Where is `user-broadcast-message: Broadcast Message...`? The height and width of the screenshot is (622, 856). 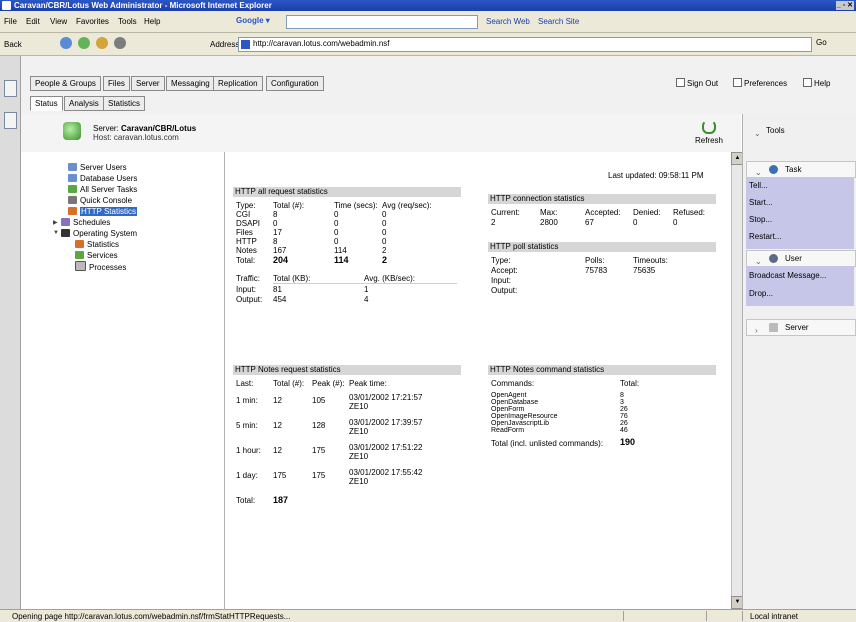
user-broadcast-message: Broadcast Message... is located at coordinates (787, 275).